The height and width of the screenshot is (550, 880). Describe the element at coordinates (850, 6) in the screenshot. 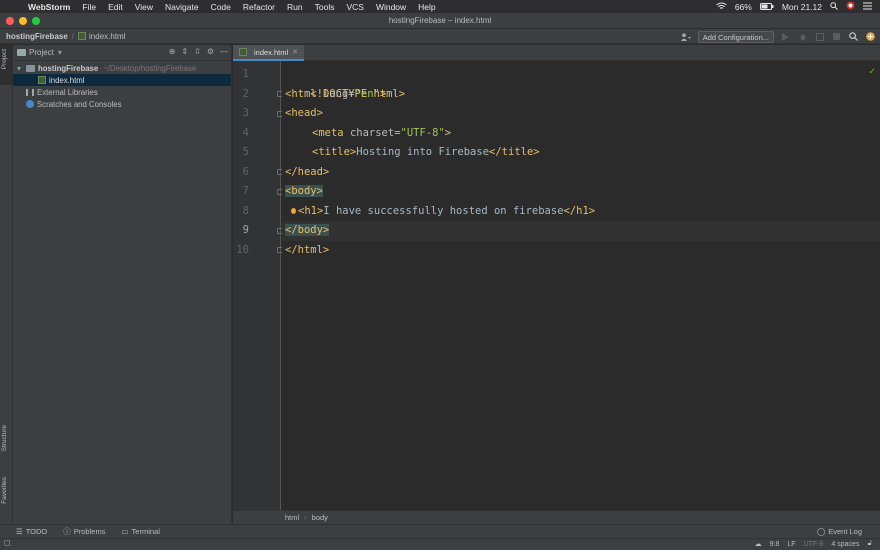

I see `user-avatar-icon` at that location.